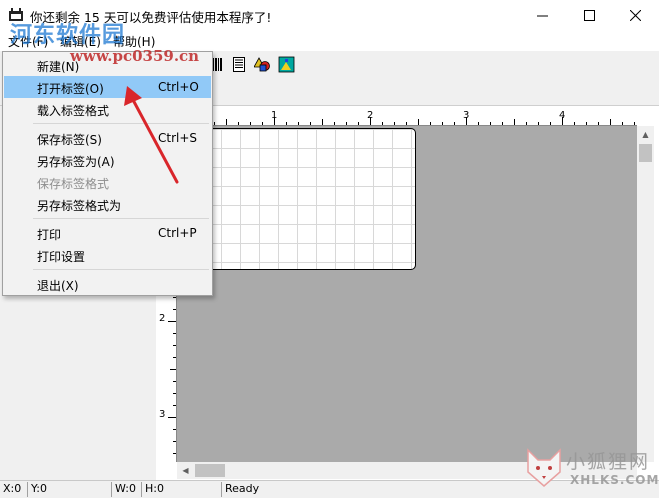 The height and width of the screenshot is (498, 659). I want to click on status-w: W:0, so click(127, 489).